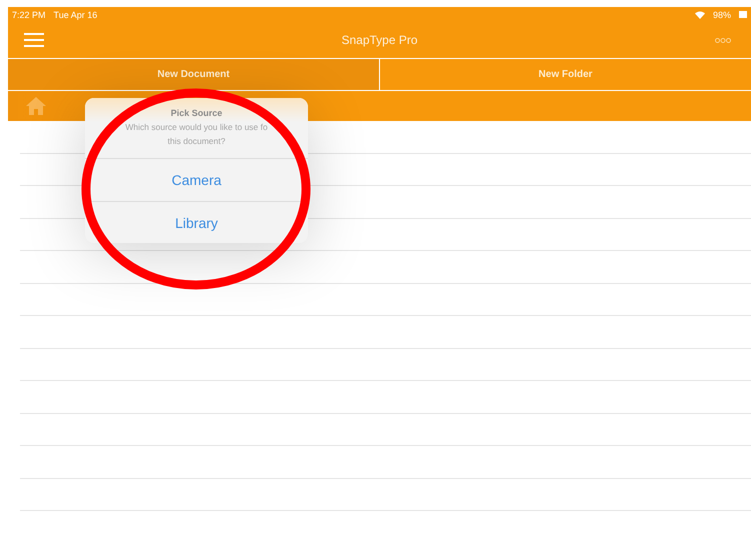 The image size is (751, 537). Describe the element at coordinates (196, 222) in the screenshot. I see `popover-action: Library` at that location.